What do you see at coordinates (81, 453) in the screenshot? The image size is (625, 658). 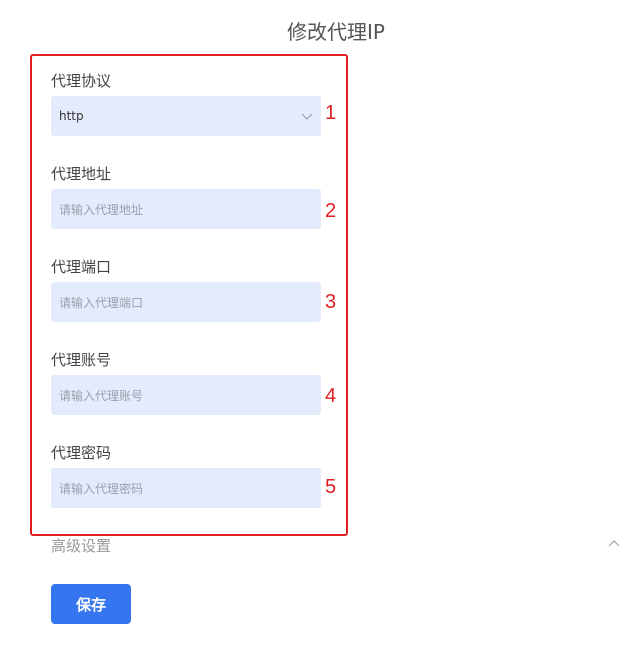 I see `password-label: 代理密码` at bounding box center [81, 453].